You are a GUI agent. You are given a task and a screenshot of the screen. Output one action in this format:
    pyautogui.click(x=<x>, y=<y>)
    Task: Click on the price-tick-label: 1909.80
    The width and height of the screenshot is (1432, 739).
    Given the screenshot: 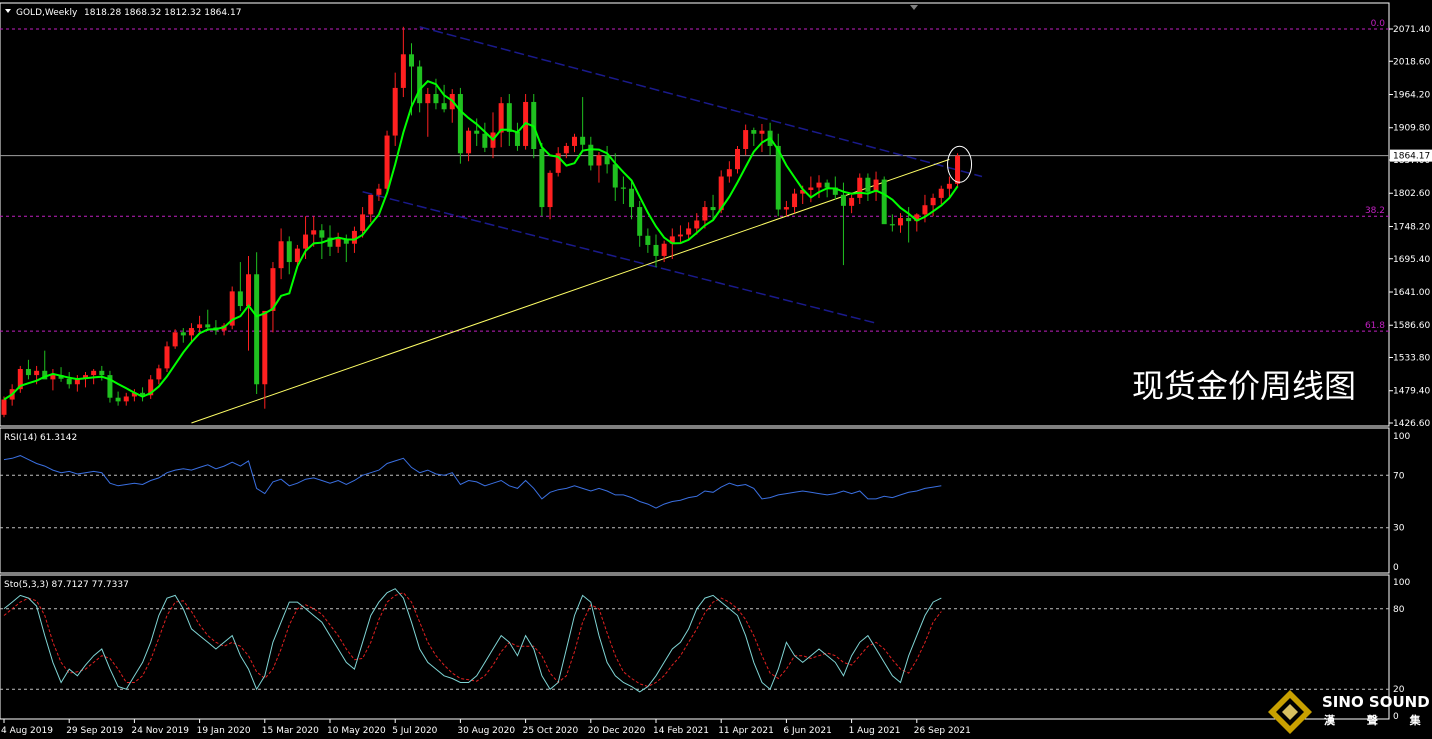 What is the action you would take?
    pyautogui.click(x=1411, y=129)
    